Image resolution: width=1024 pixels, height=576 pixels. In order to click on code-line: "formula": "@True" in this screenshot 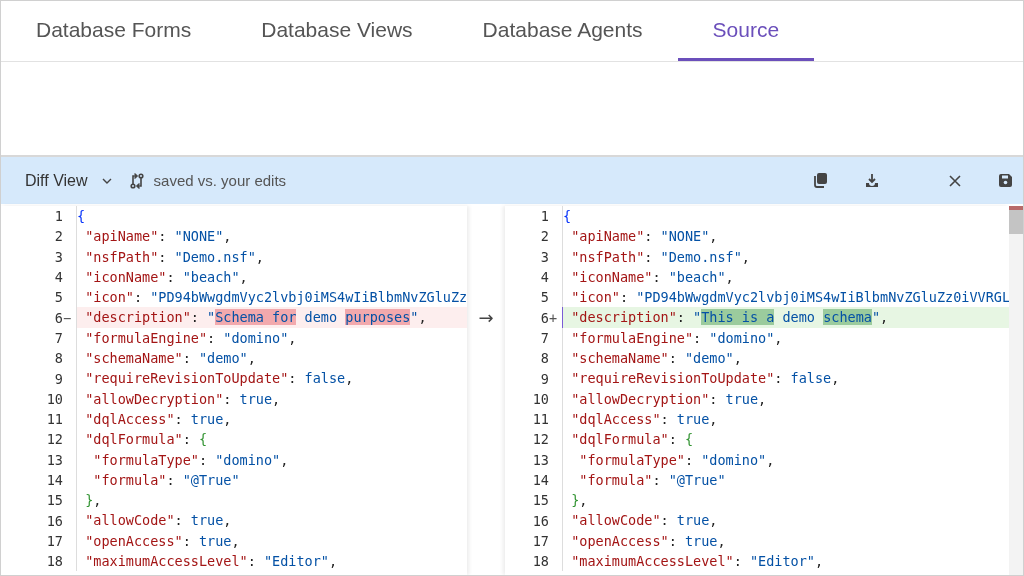, I will do `click(271, 480)`.